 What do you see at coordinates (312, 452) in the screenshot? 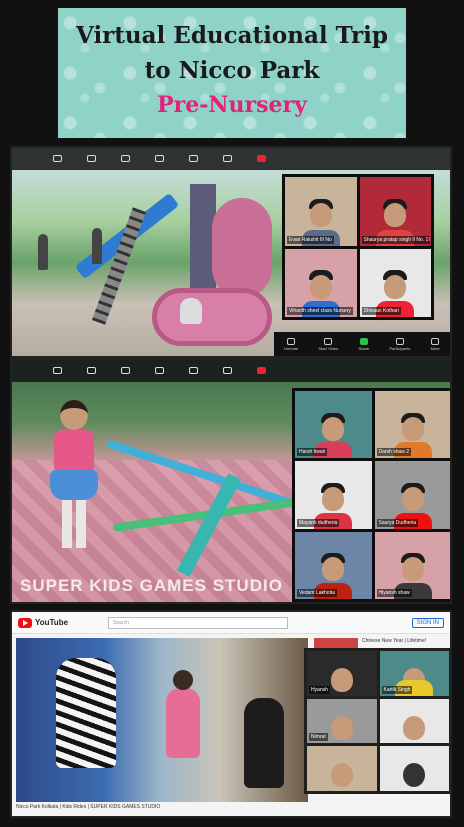
I see `participant-name: Harsh tiwari` at bounding box center [312, 452].